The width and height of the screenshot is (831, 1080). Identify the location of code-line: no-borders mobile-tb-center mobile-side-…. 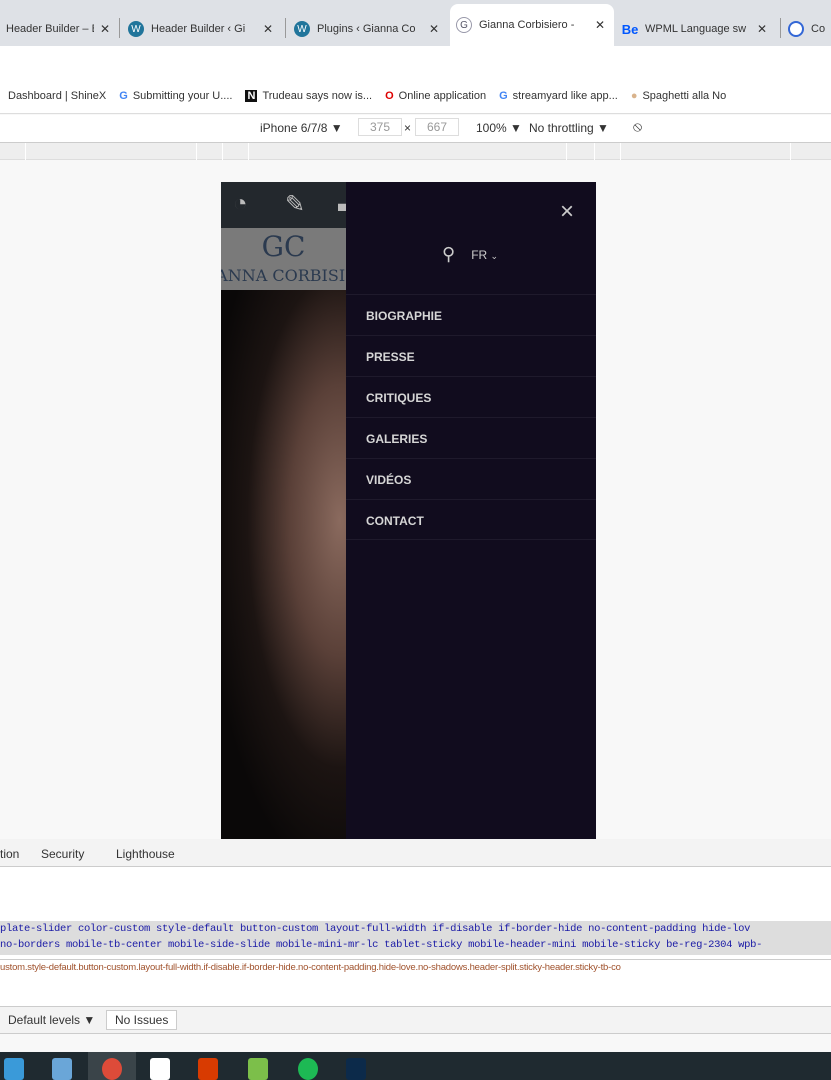
(381, 945).